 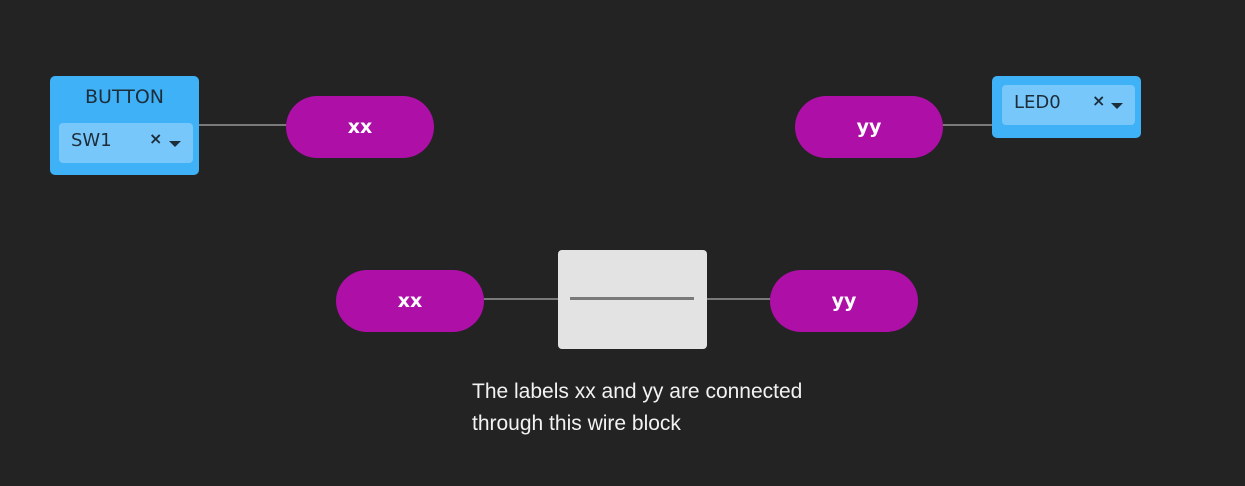 What do you see at coordinates (521, 299) in the screenshot?
I see `wire-xx-to-wire-block` at bounding box center [521, 299].